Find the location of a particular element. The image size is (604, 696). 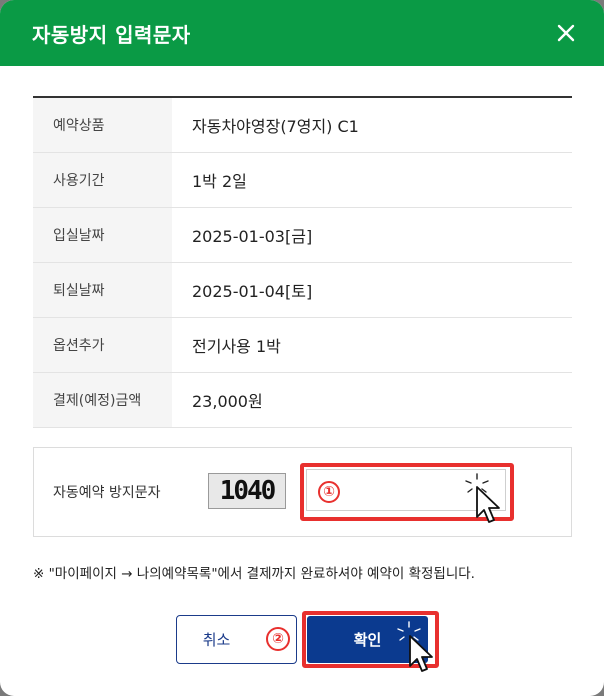

close-button is located at coordinates (566, 33).